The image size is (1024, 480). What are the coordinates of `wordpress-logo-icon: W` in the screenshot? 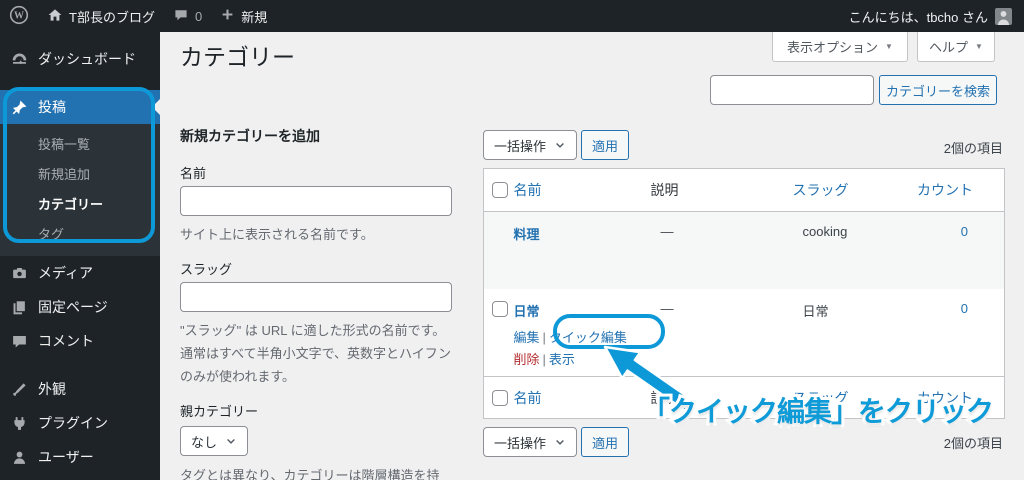 It's located at (19, 16).